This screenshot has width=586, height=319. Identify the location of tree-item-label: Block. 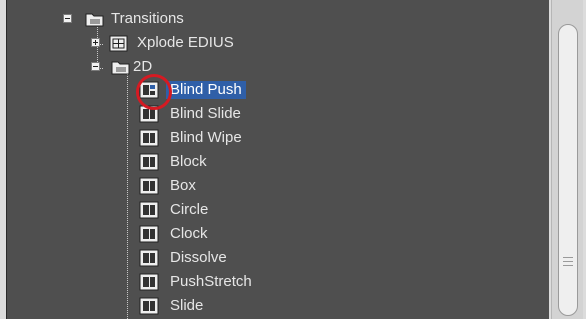
(188, 161).